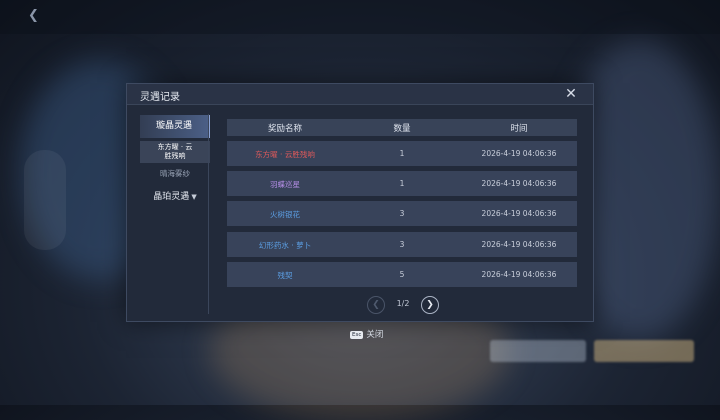 Image resolution: width=720 pixels, height=420 pixels. I want to click on reward-name: 残契, so click(285, 275).